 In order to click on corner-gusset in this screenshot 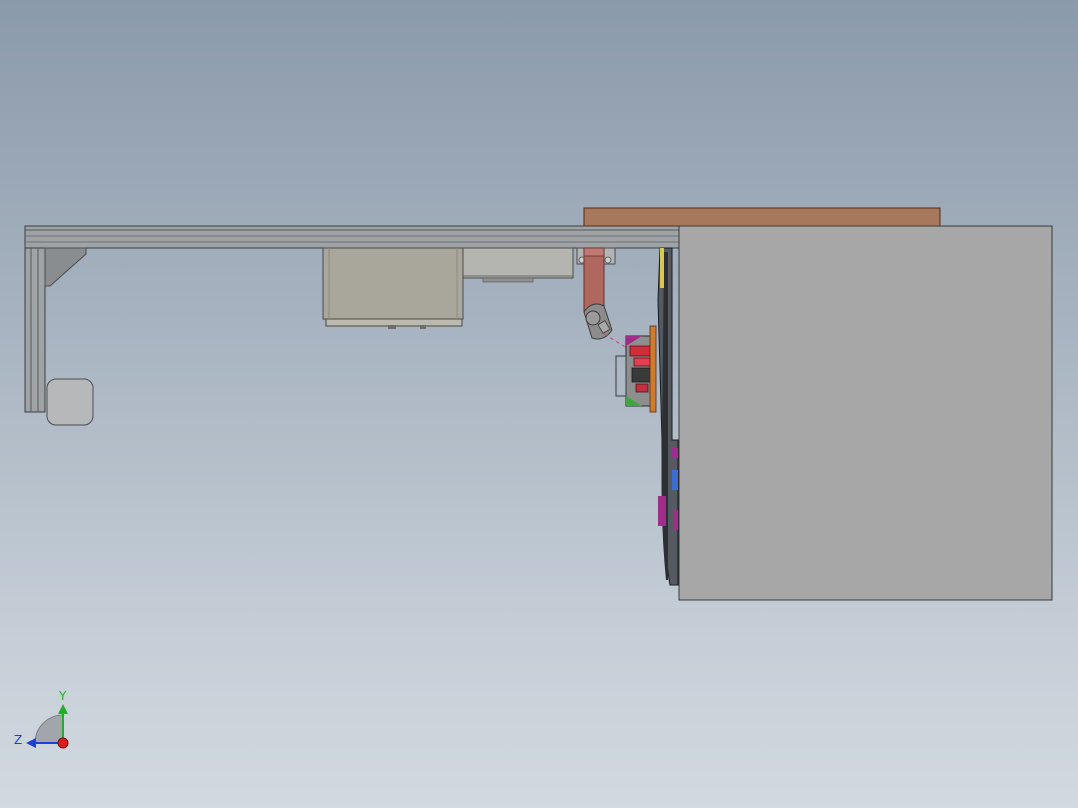, I will do `click(65, 267)`.